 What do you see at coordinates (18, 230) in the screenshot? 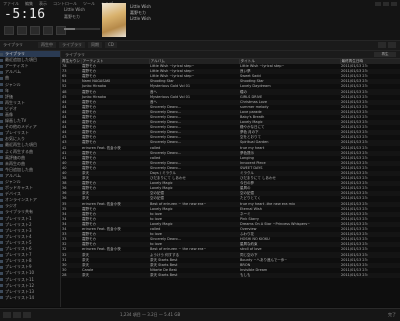
I see `sidebar-item-label: プレイリスト3` at bounding box center [18, 230].